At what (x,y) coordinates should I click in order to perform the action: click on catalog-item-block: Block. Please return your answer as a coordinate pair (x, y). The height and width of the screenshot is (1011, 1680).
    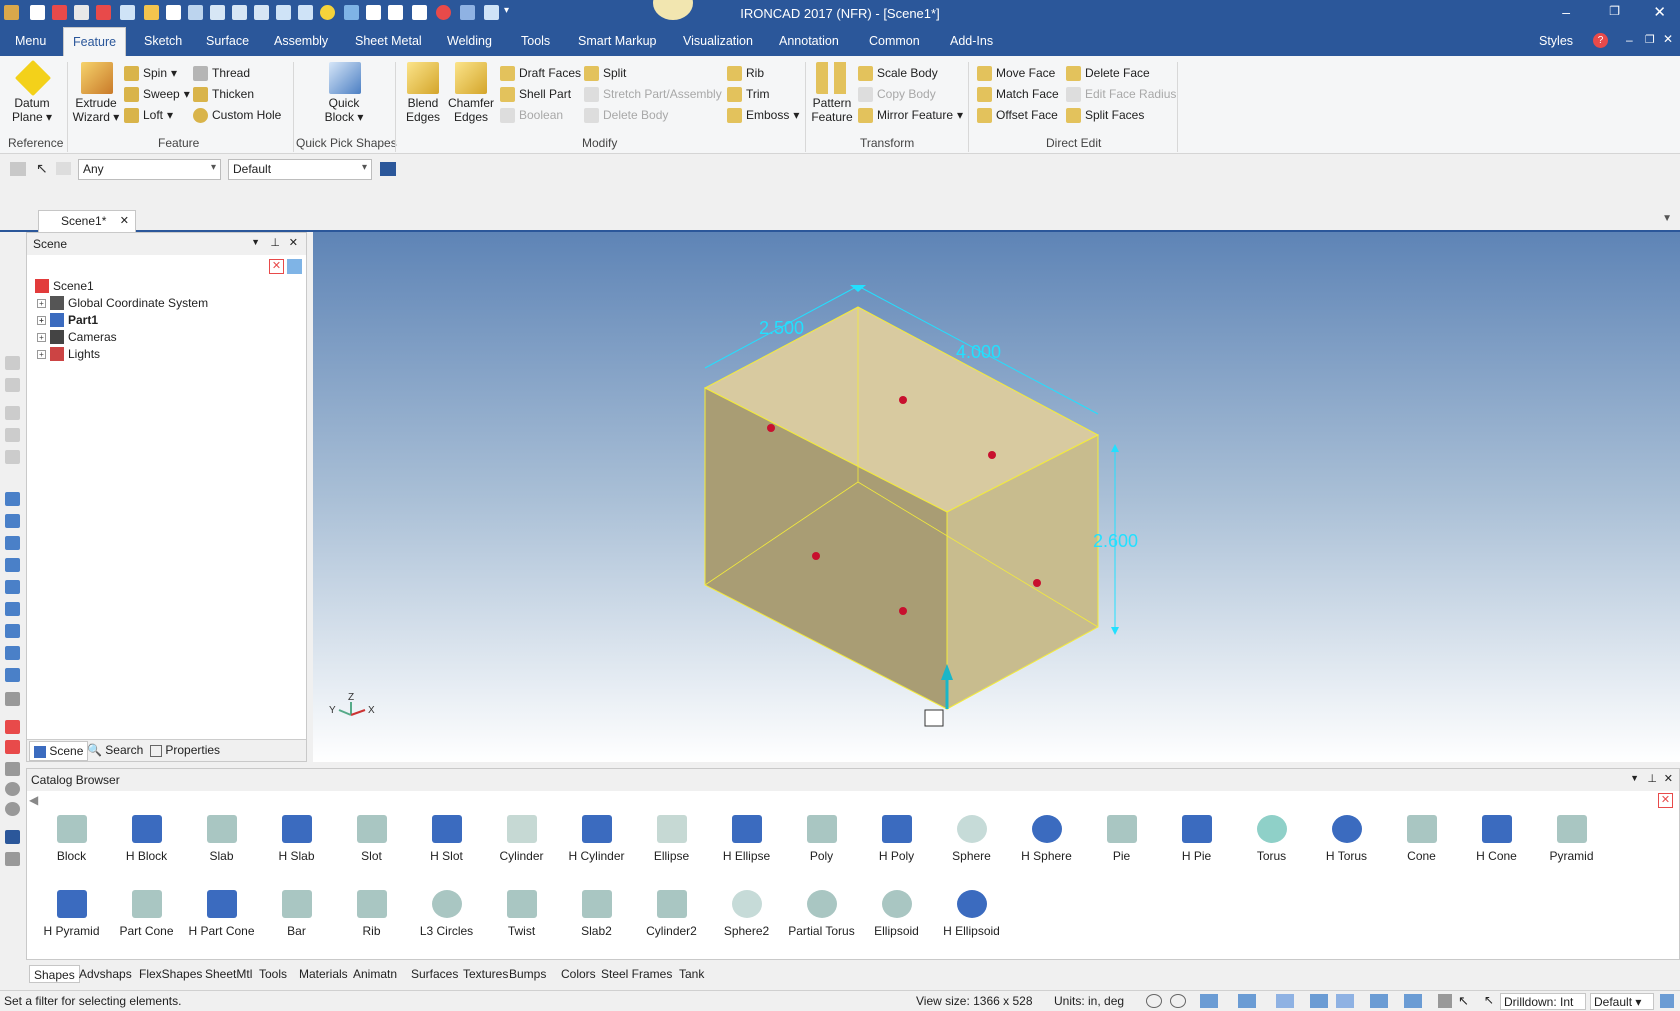
    Looking at the image, I should click on (71, 839).